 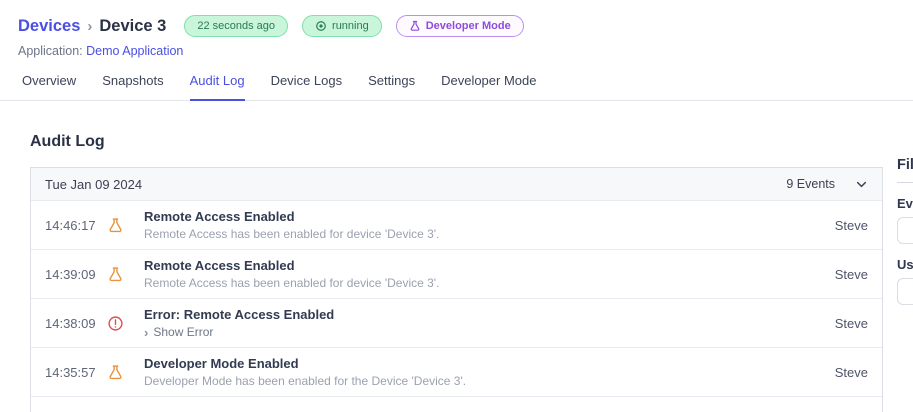 I want to click on application-link: Demo Application, so click(x=134, y=51).